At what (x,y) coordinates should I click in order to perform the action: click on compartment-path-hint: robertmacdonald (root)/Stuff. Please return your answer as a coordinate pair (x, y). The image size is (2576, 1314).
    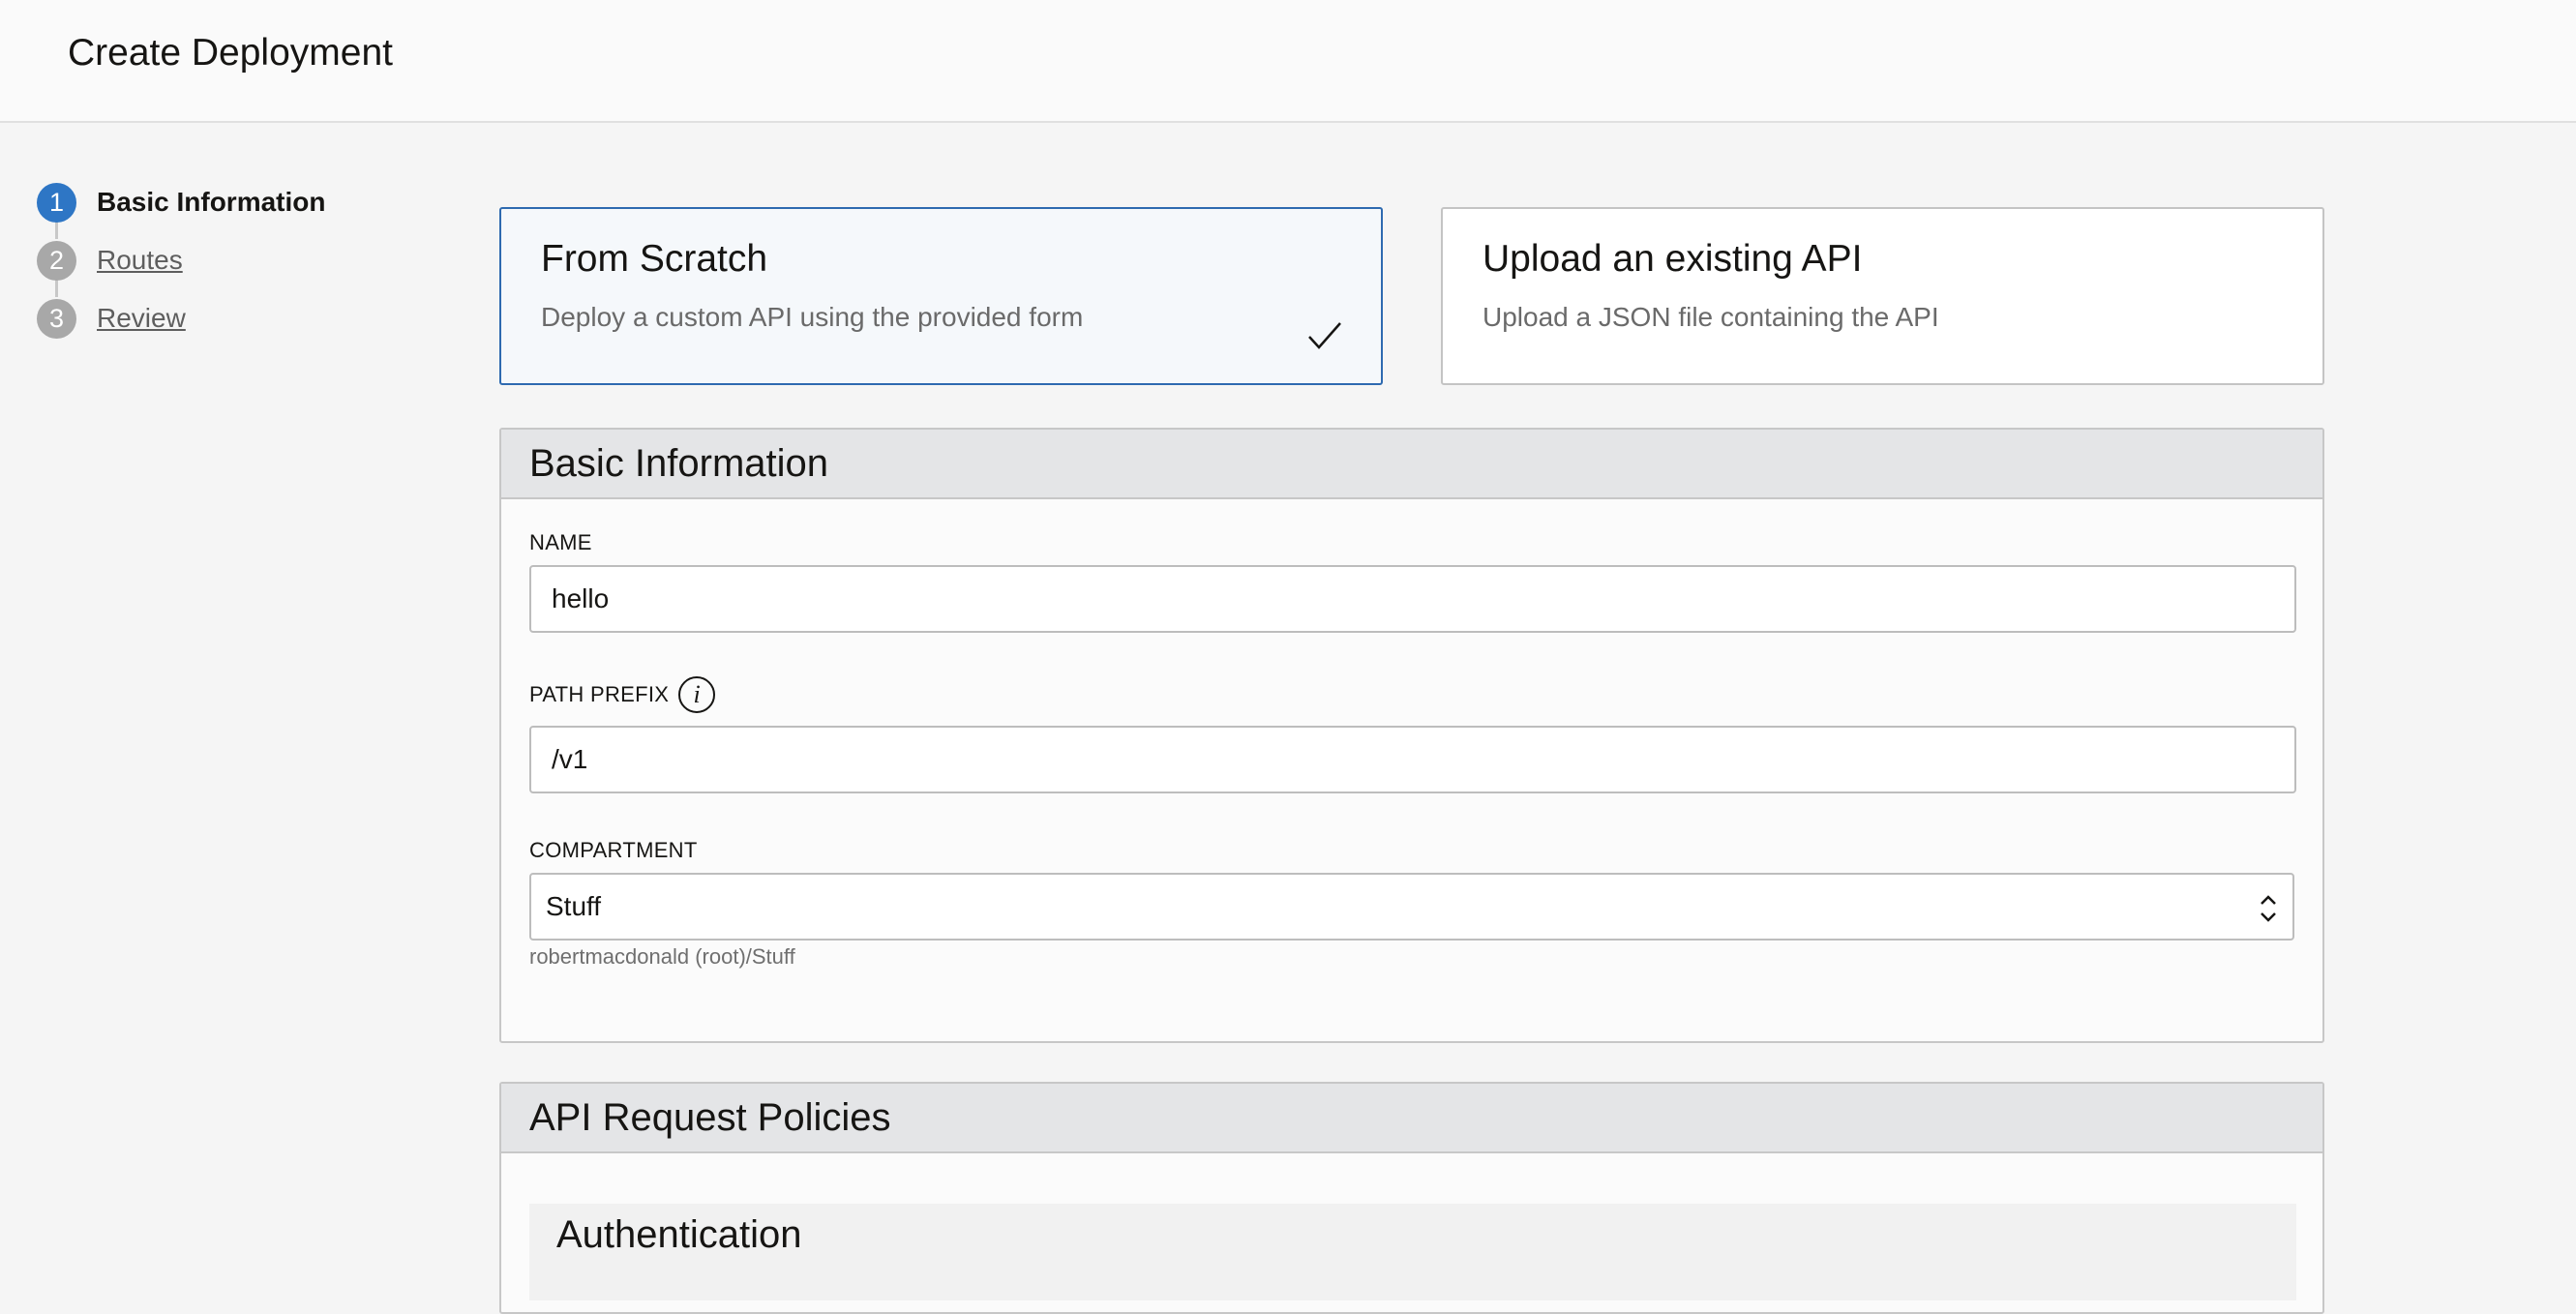
    Looking at the image, I should click on (662, 957).